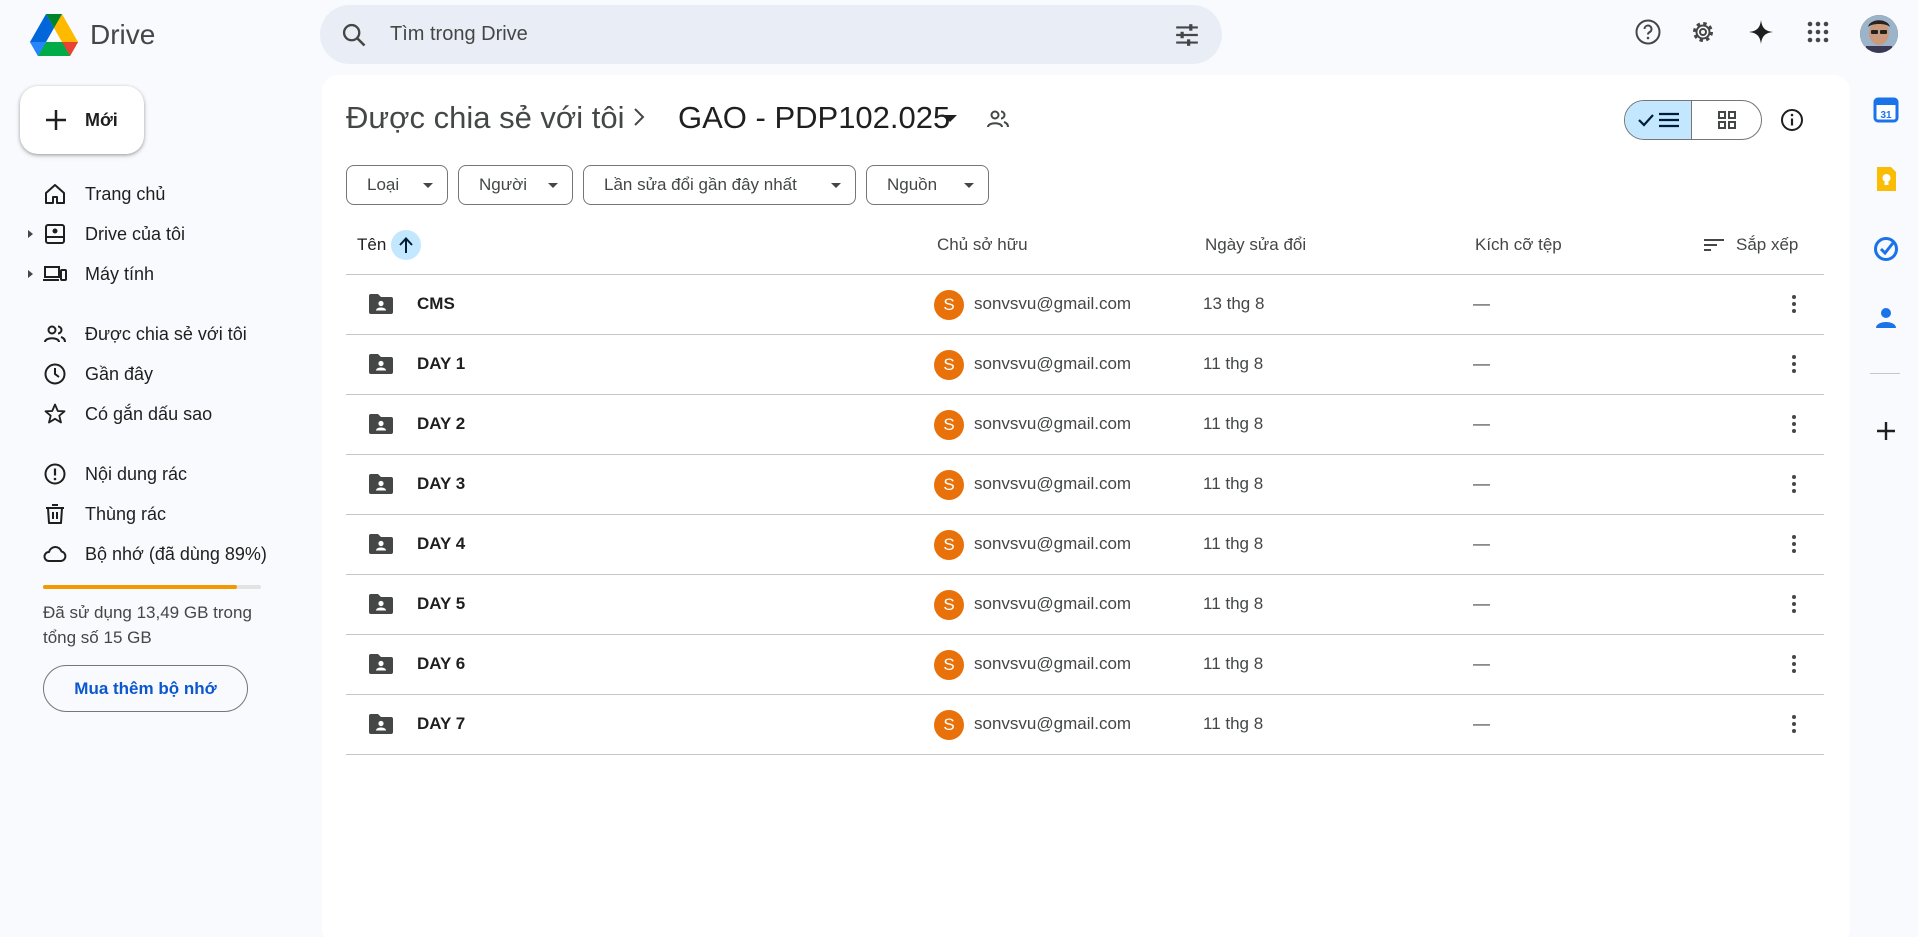 The image size is (1918, 937). What do you see at coordinates (441, 424) in the screenshot?
I see `file-name: DAY 2` at bounding box center [441, 424].